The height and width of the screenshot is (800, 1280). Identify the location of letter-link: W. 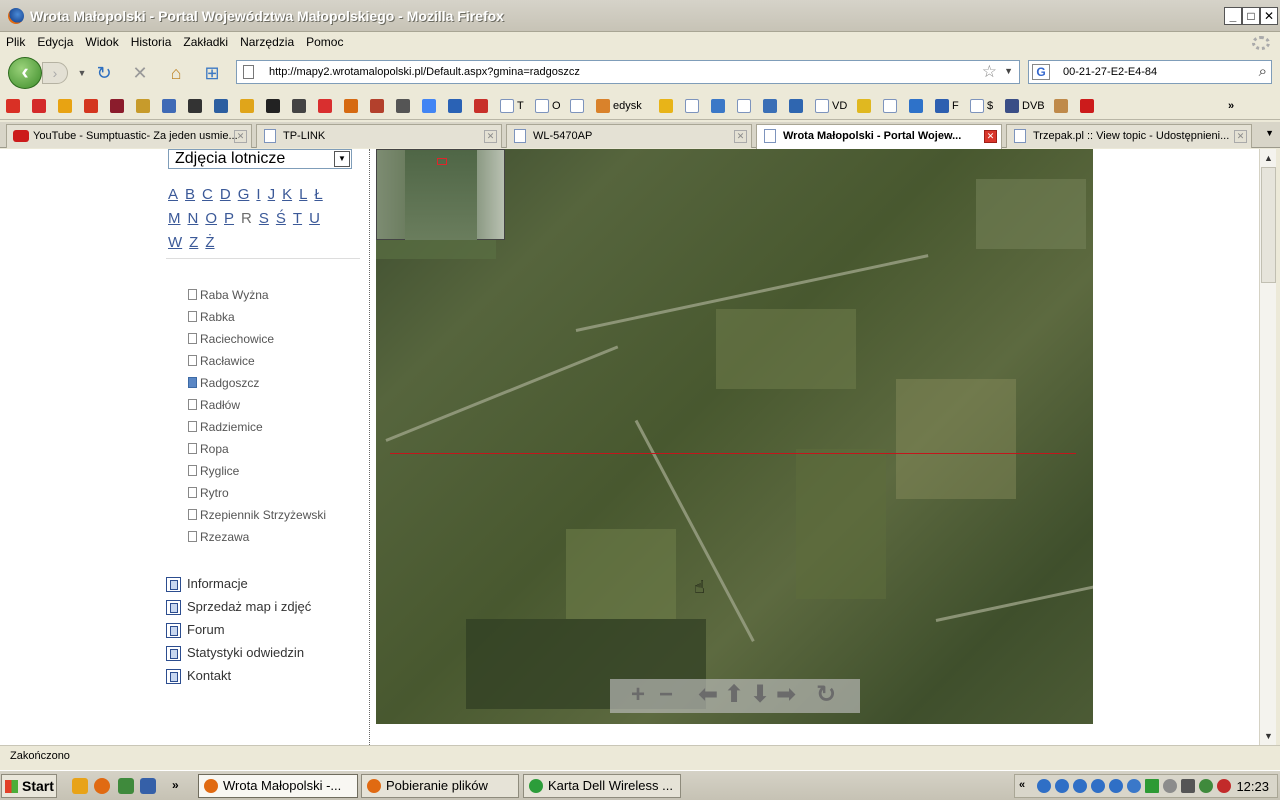
(175, 242).